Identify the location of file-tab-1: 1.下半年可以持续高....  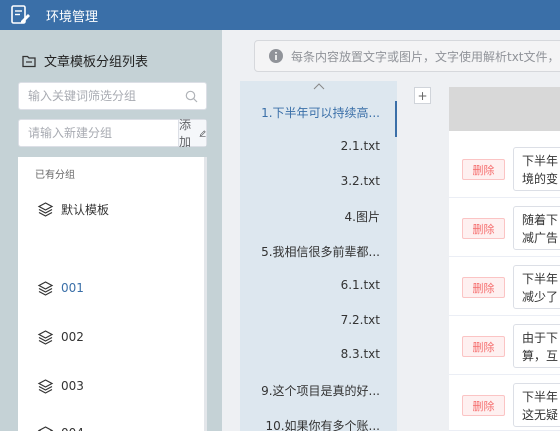
(320, 112).